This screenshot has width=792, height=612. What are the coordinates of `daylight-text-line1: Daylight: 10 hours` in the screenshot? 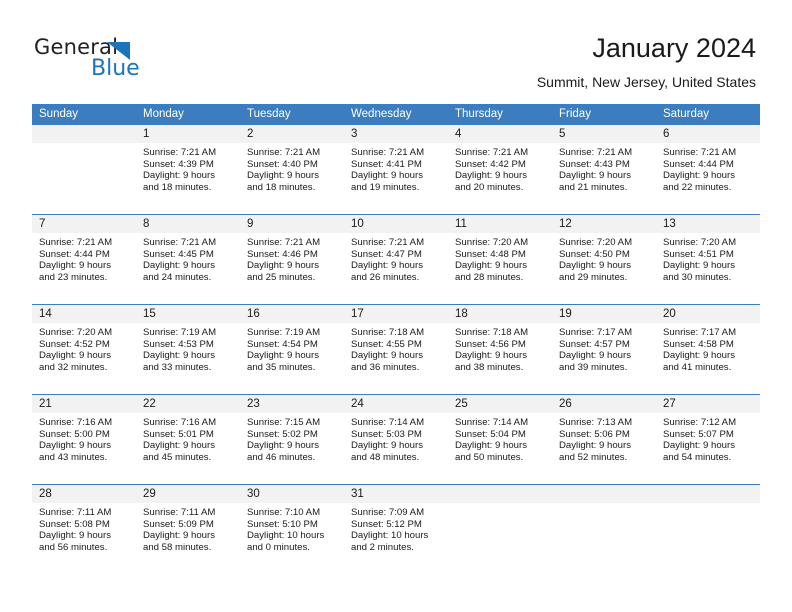 It's located at (390, 536).